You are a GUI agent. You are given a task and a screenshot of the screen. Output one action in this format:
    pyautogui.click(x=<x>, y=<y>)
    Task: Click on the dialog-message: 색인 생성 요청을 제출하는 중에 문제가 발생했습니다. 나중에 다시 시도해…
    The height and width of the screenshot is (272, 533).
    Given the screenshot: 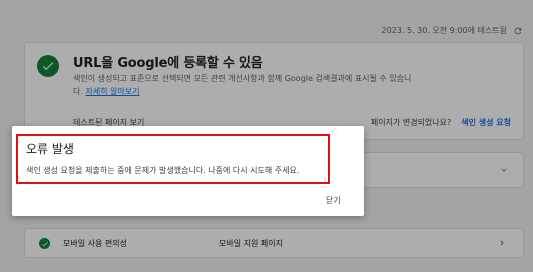 What is the action you would take?
    pyautogui.click(x=163, y=170)
    